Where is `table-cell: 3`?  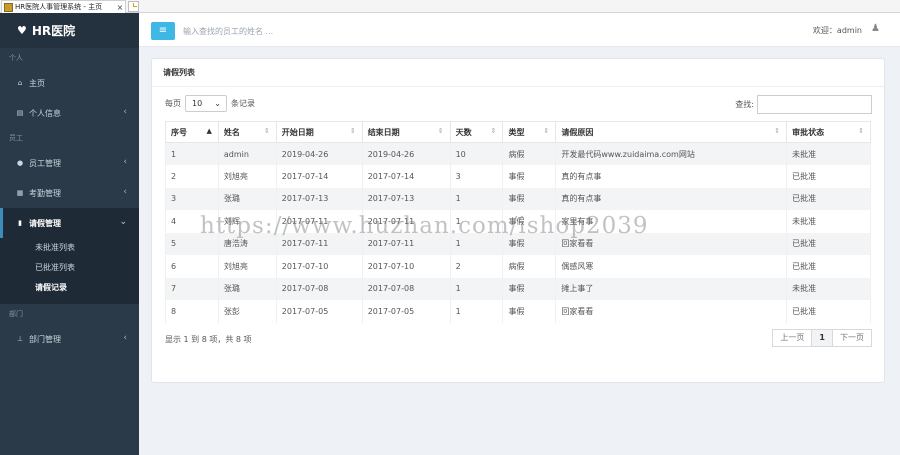 table-cell: 3 is located at coordinates (476, 176).